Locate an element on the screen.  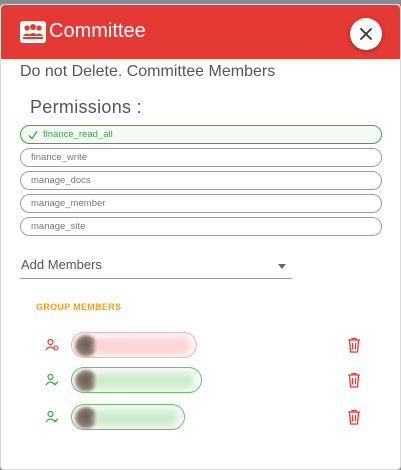
permission-chip-manage-member: manage_member is located at coordinates (201, 203).